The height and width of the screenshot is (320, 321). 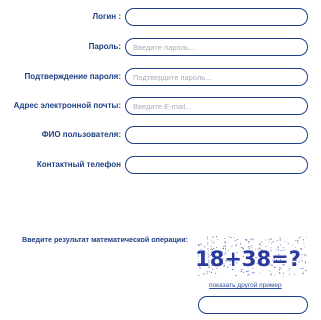 What do you see at coordinates (216, 165) in the screenshot?
I see `phone-input` at bounding box center [216, 165].